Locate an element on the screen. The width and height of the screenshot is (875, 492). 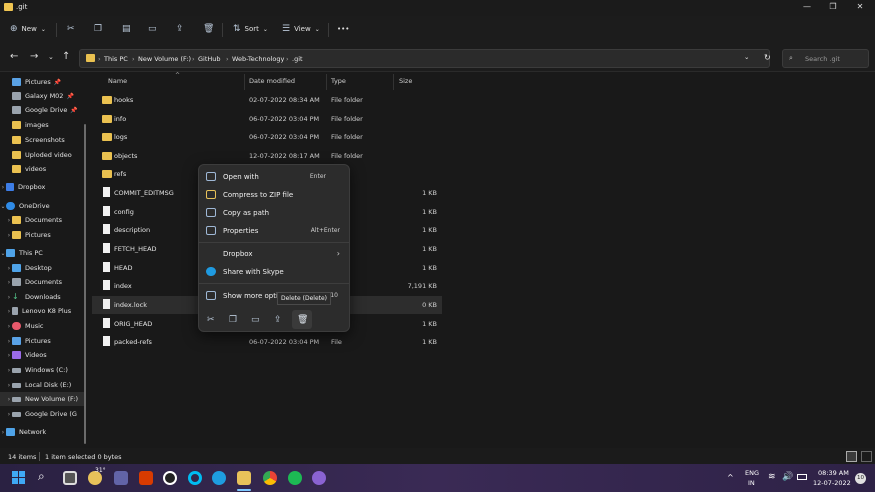
sidebar-item-galaxy: Galaxy M02 📌 is located at coordinates (43, 96).